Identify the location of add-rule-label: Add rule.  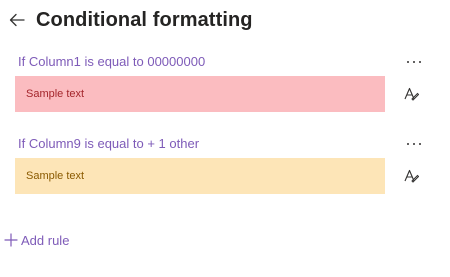
(45, 240).